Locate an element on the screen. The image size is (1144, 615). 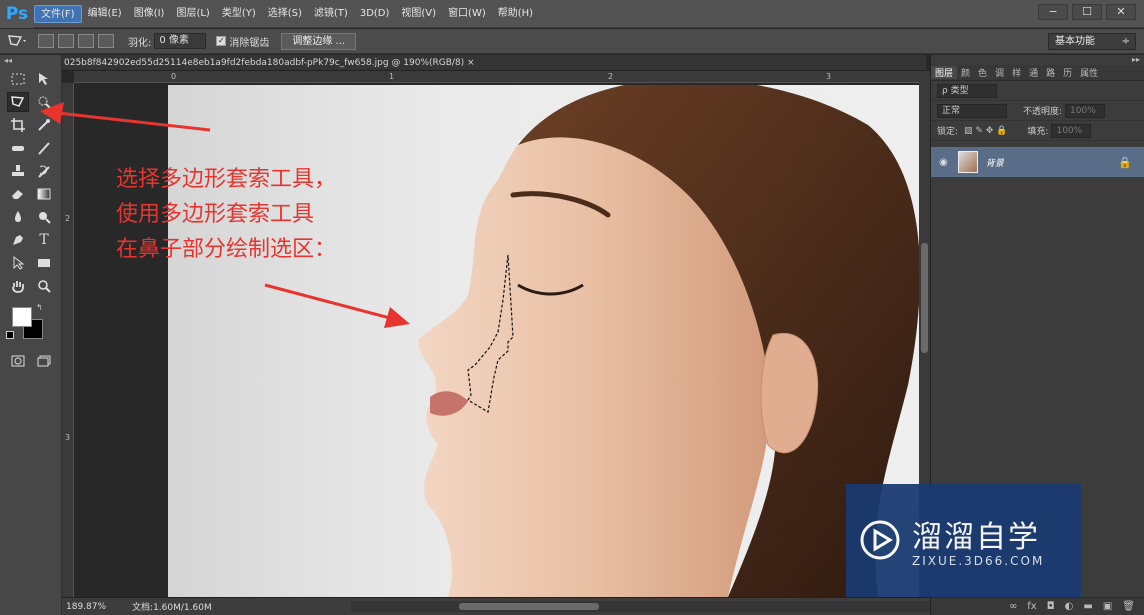
annotation-line-2: 使用多边形套索工具 is located at coordinates (215, 214).